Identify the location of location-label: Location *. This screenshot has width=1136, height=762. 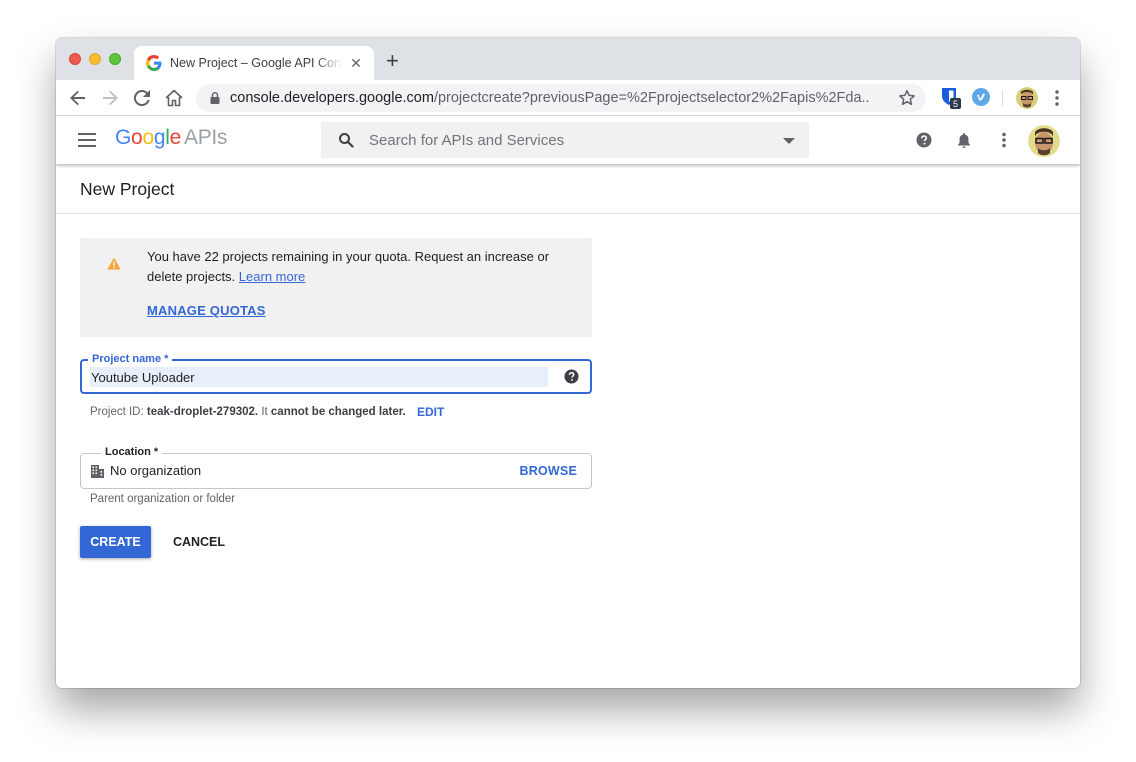
(132, 452).